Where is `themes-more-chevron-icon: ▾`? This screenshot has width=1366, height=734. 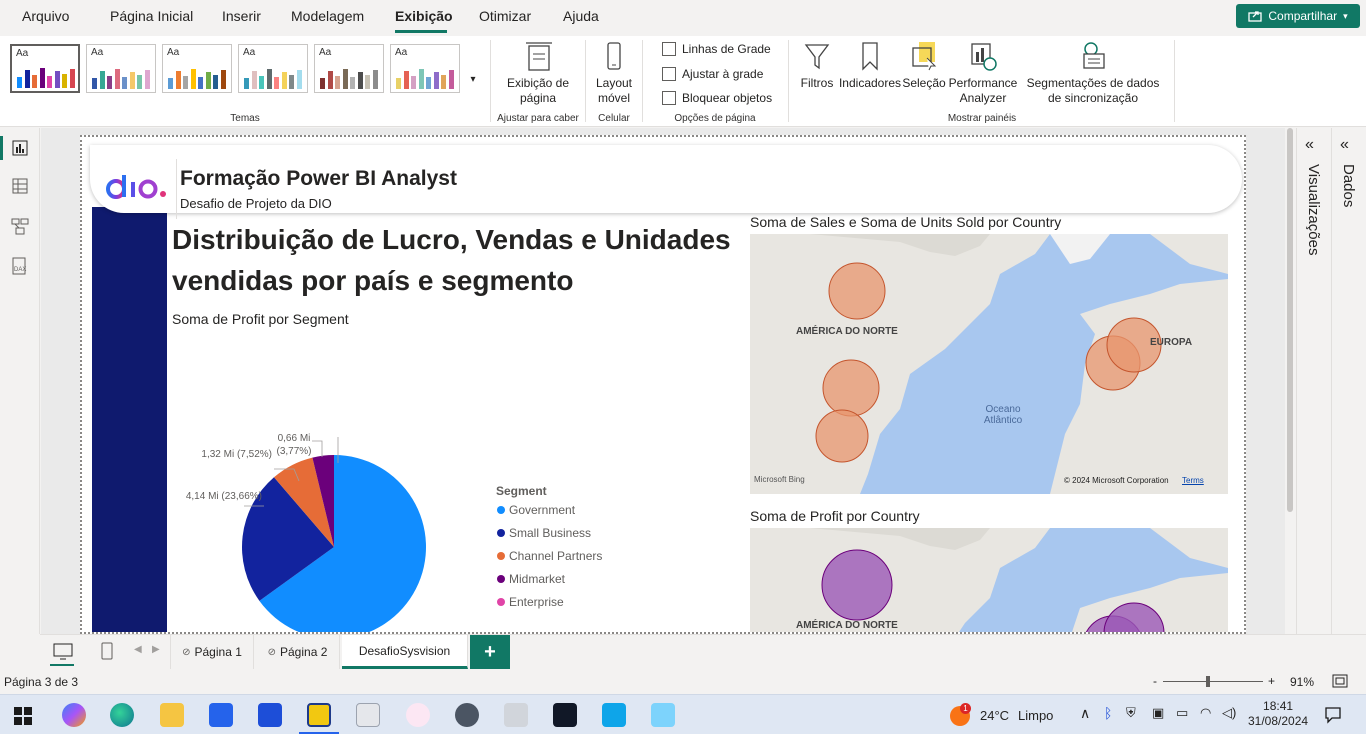
themes-more-chevron-icon: ▾ is located at coordinates (473, 79).